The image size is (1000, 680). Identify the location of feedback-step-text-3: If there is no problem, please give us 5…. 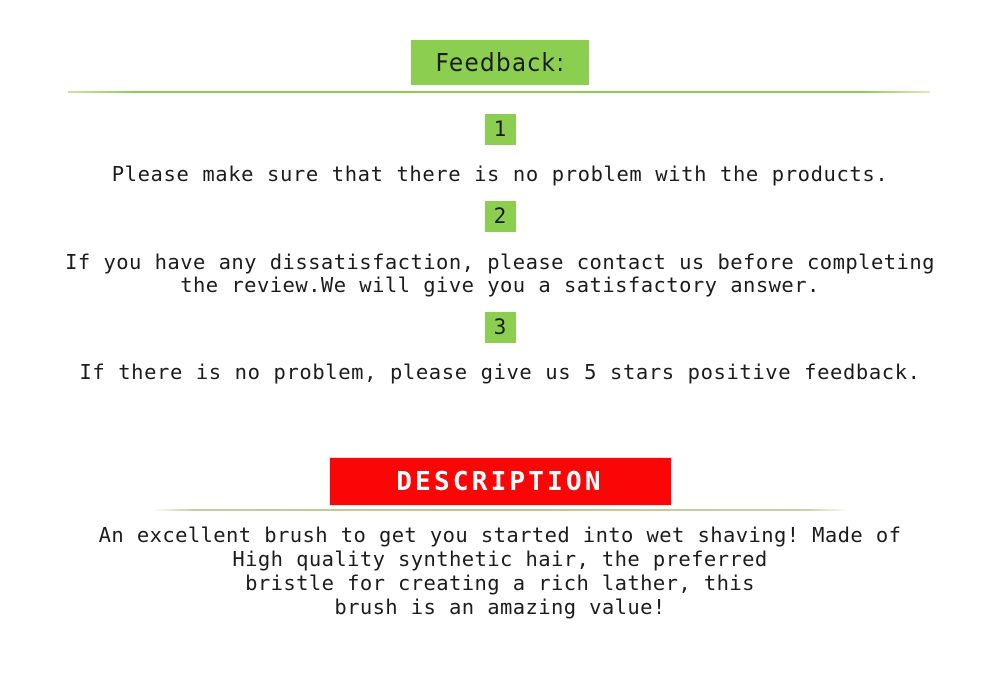
(500, 372).